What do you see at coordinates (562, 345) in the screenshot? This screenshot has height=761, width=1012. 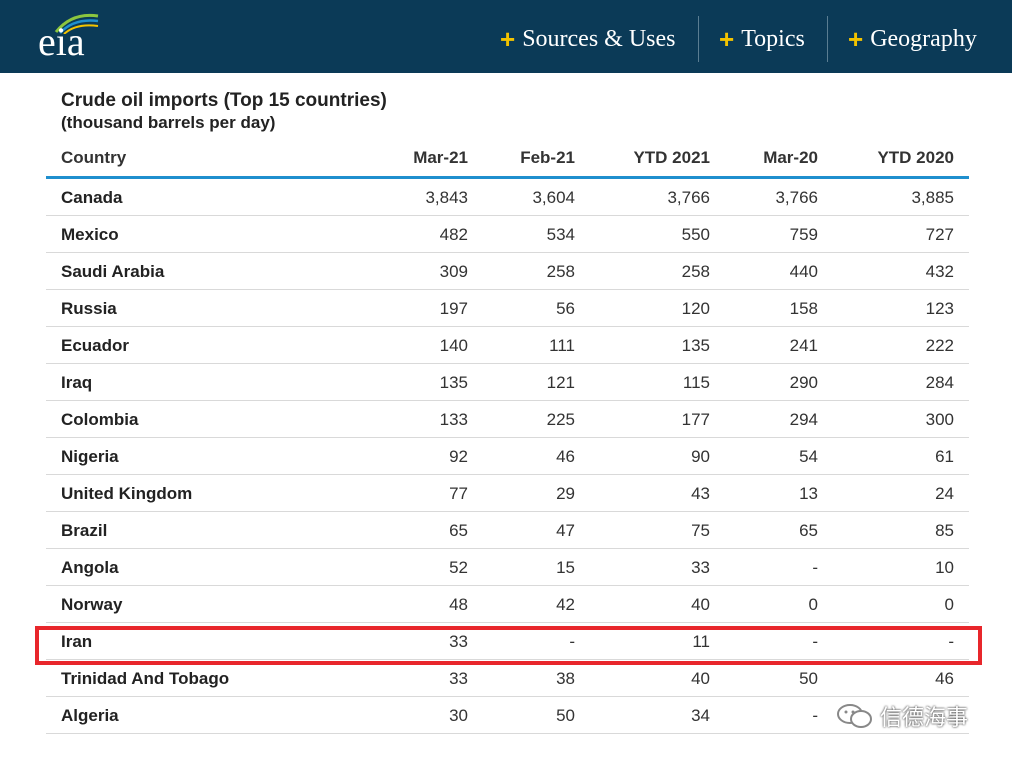 I see `value-cell: 111` at bounding box center [562, 345].